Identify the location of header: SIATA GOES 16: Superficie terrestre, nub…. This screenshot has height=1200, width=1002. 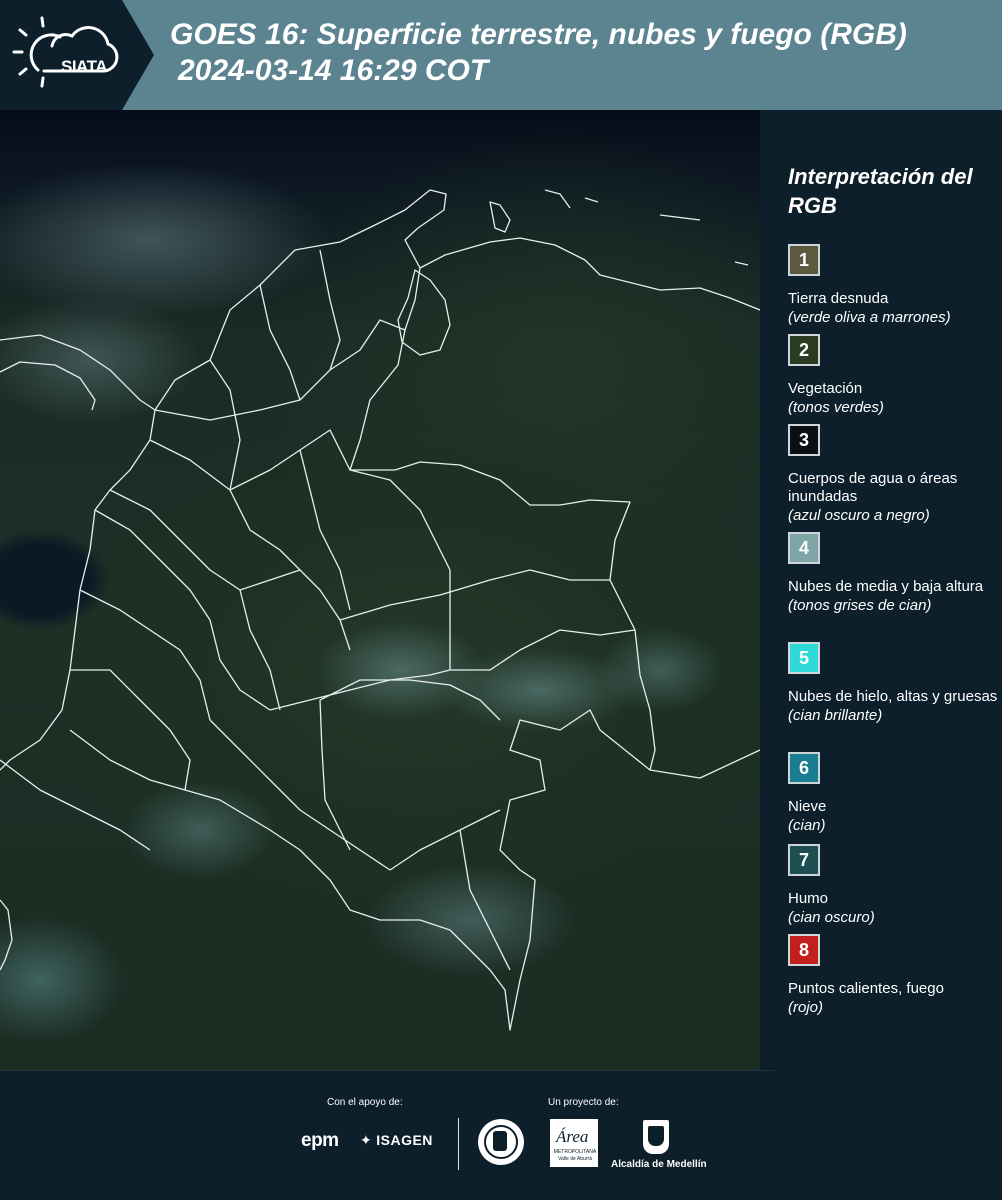
(501, 55).